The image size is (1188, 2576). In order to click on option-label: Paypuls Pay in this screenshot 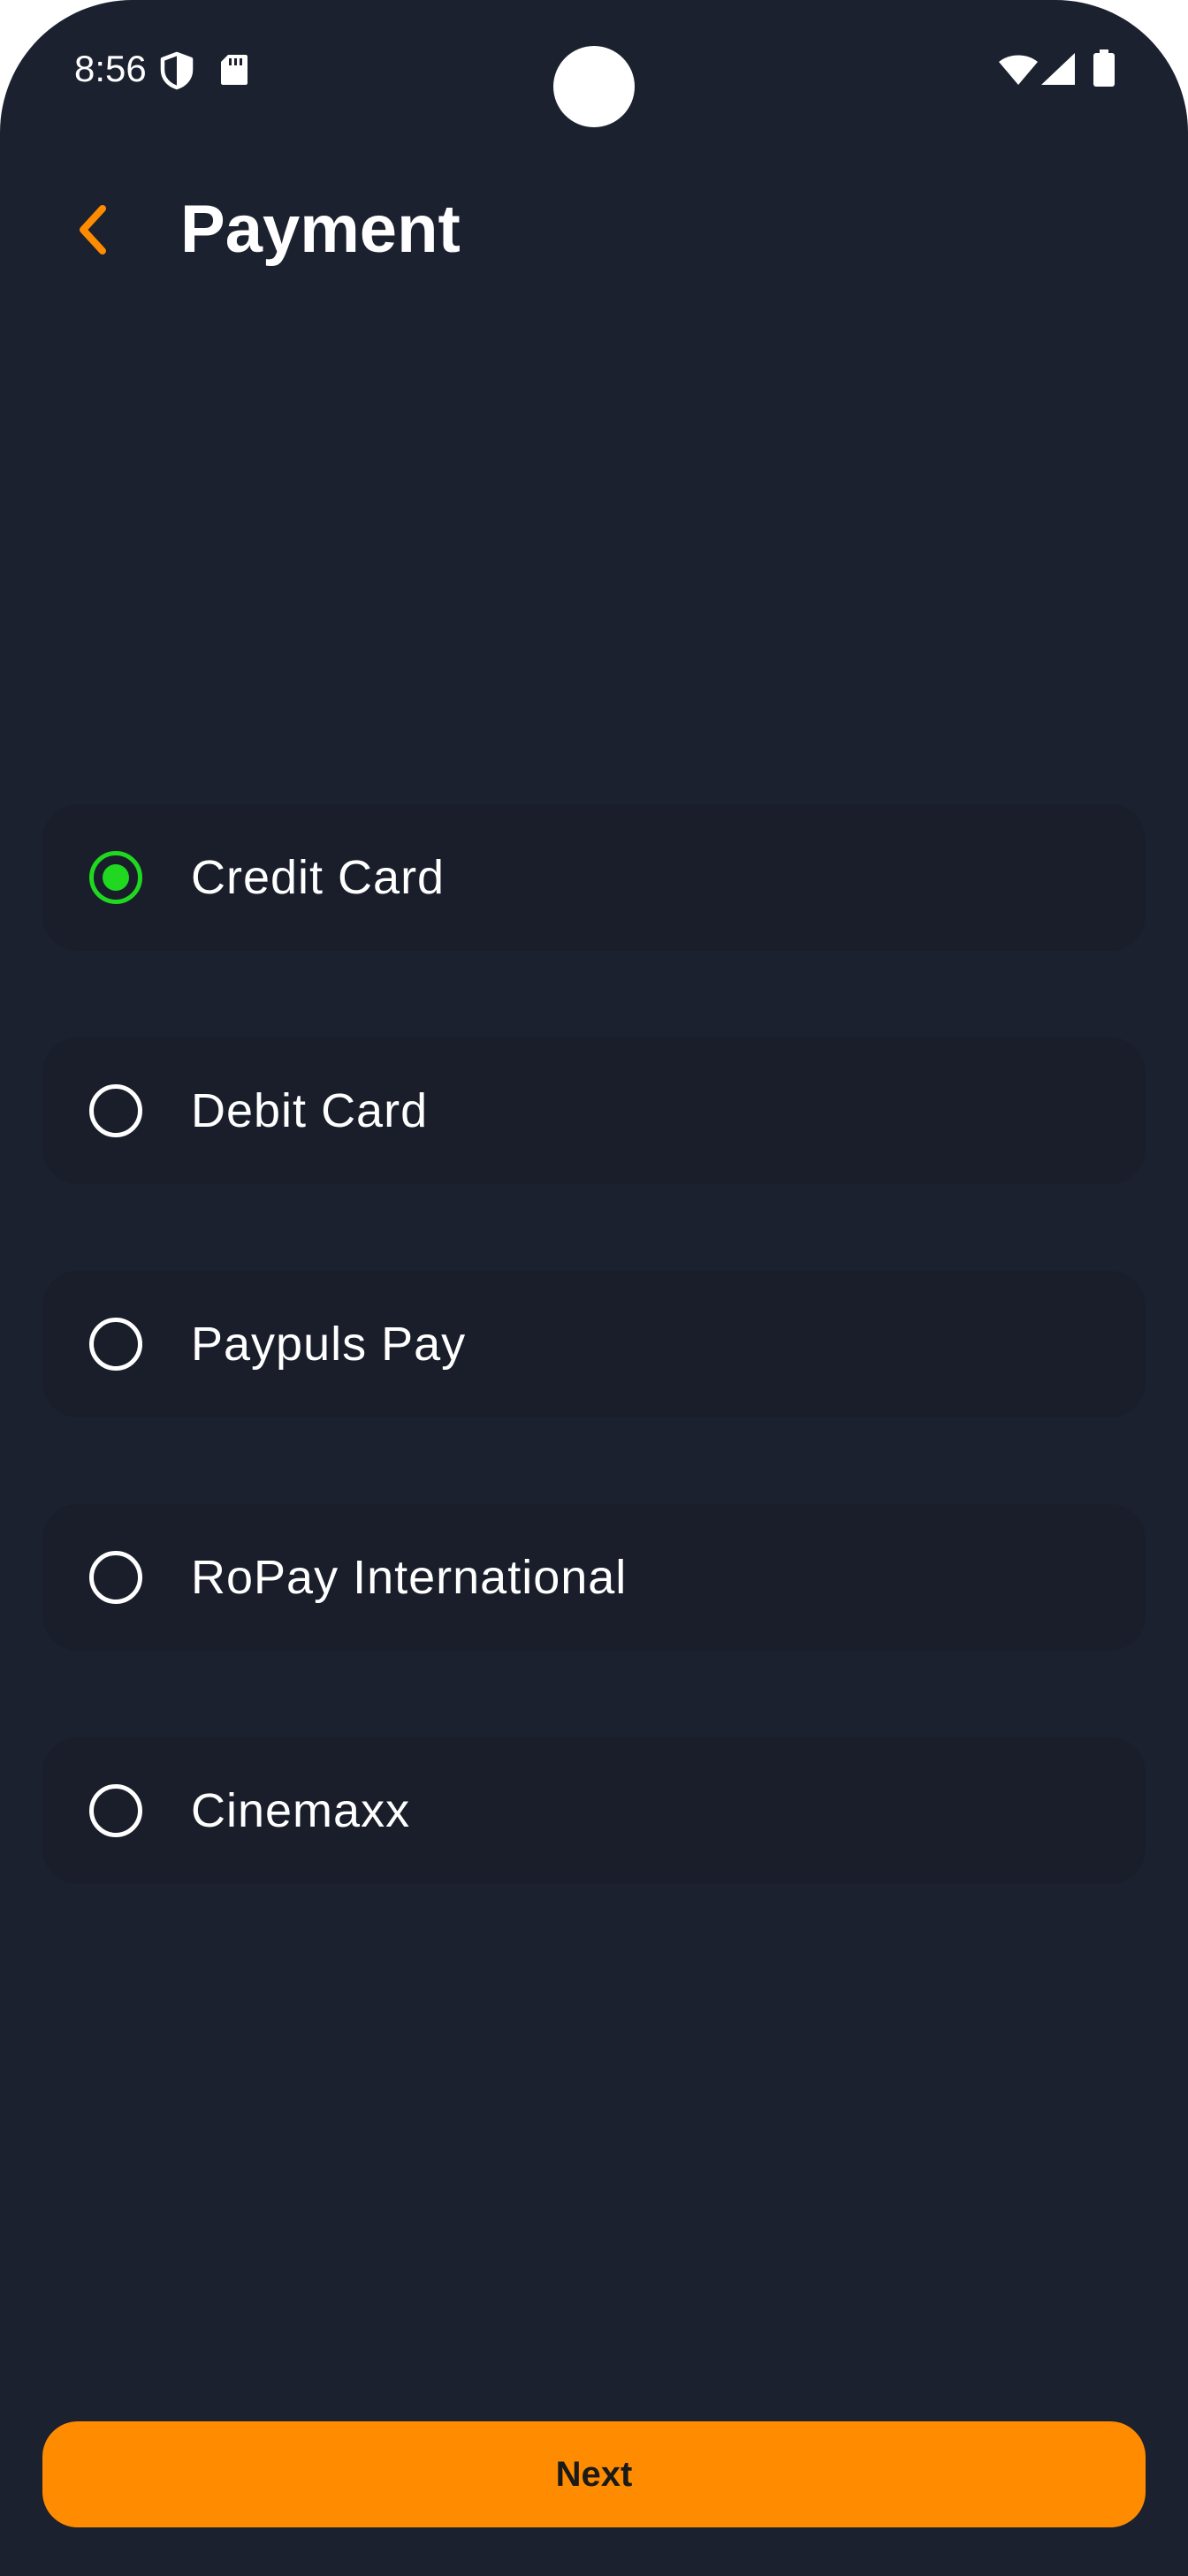, I will do `click(329, 1344)`.